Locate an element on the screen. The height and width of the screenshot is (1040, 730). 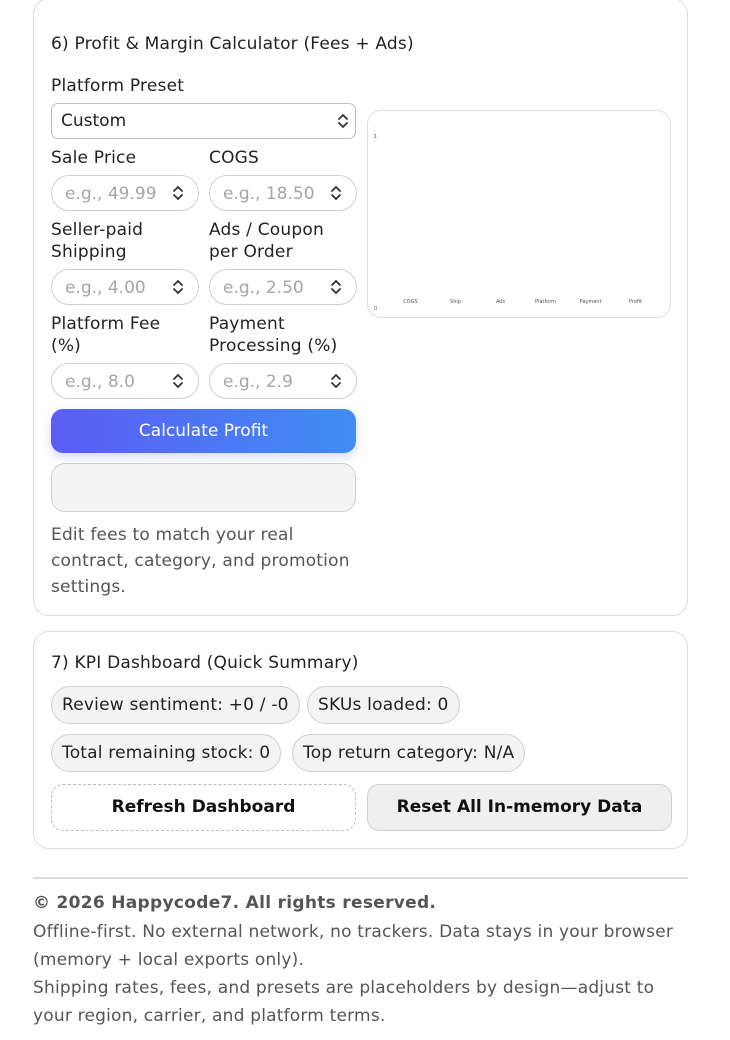
platform-fee-label: Platform Fee (%) is located at coordinates (105, 335).